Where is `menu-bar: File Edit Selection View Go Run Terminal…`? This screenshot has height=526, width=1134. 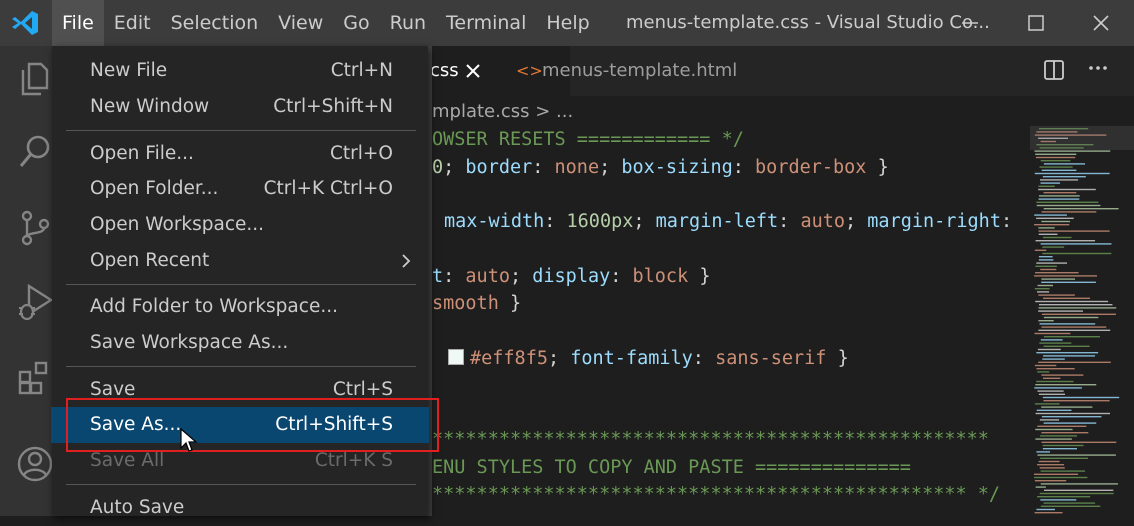
menu-bar: File Edit Selection View Go Run Terminal… is located at coordinates (326, 23).